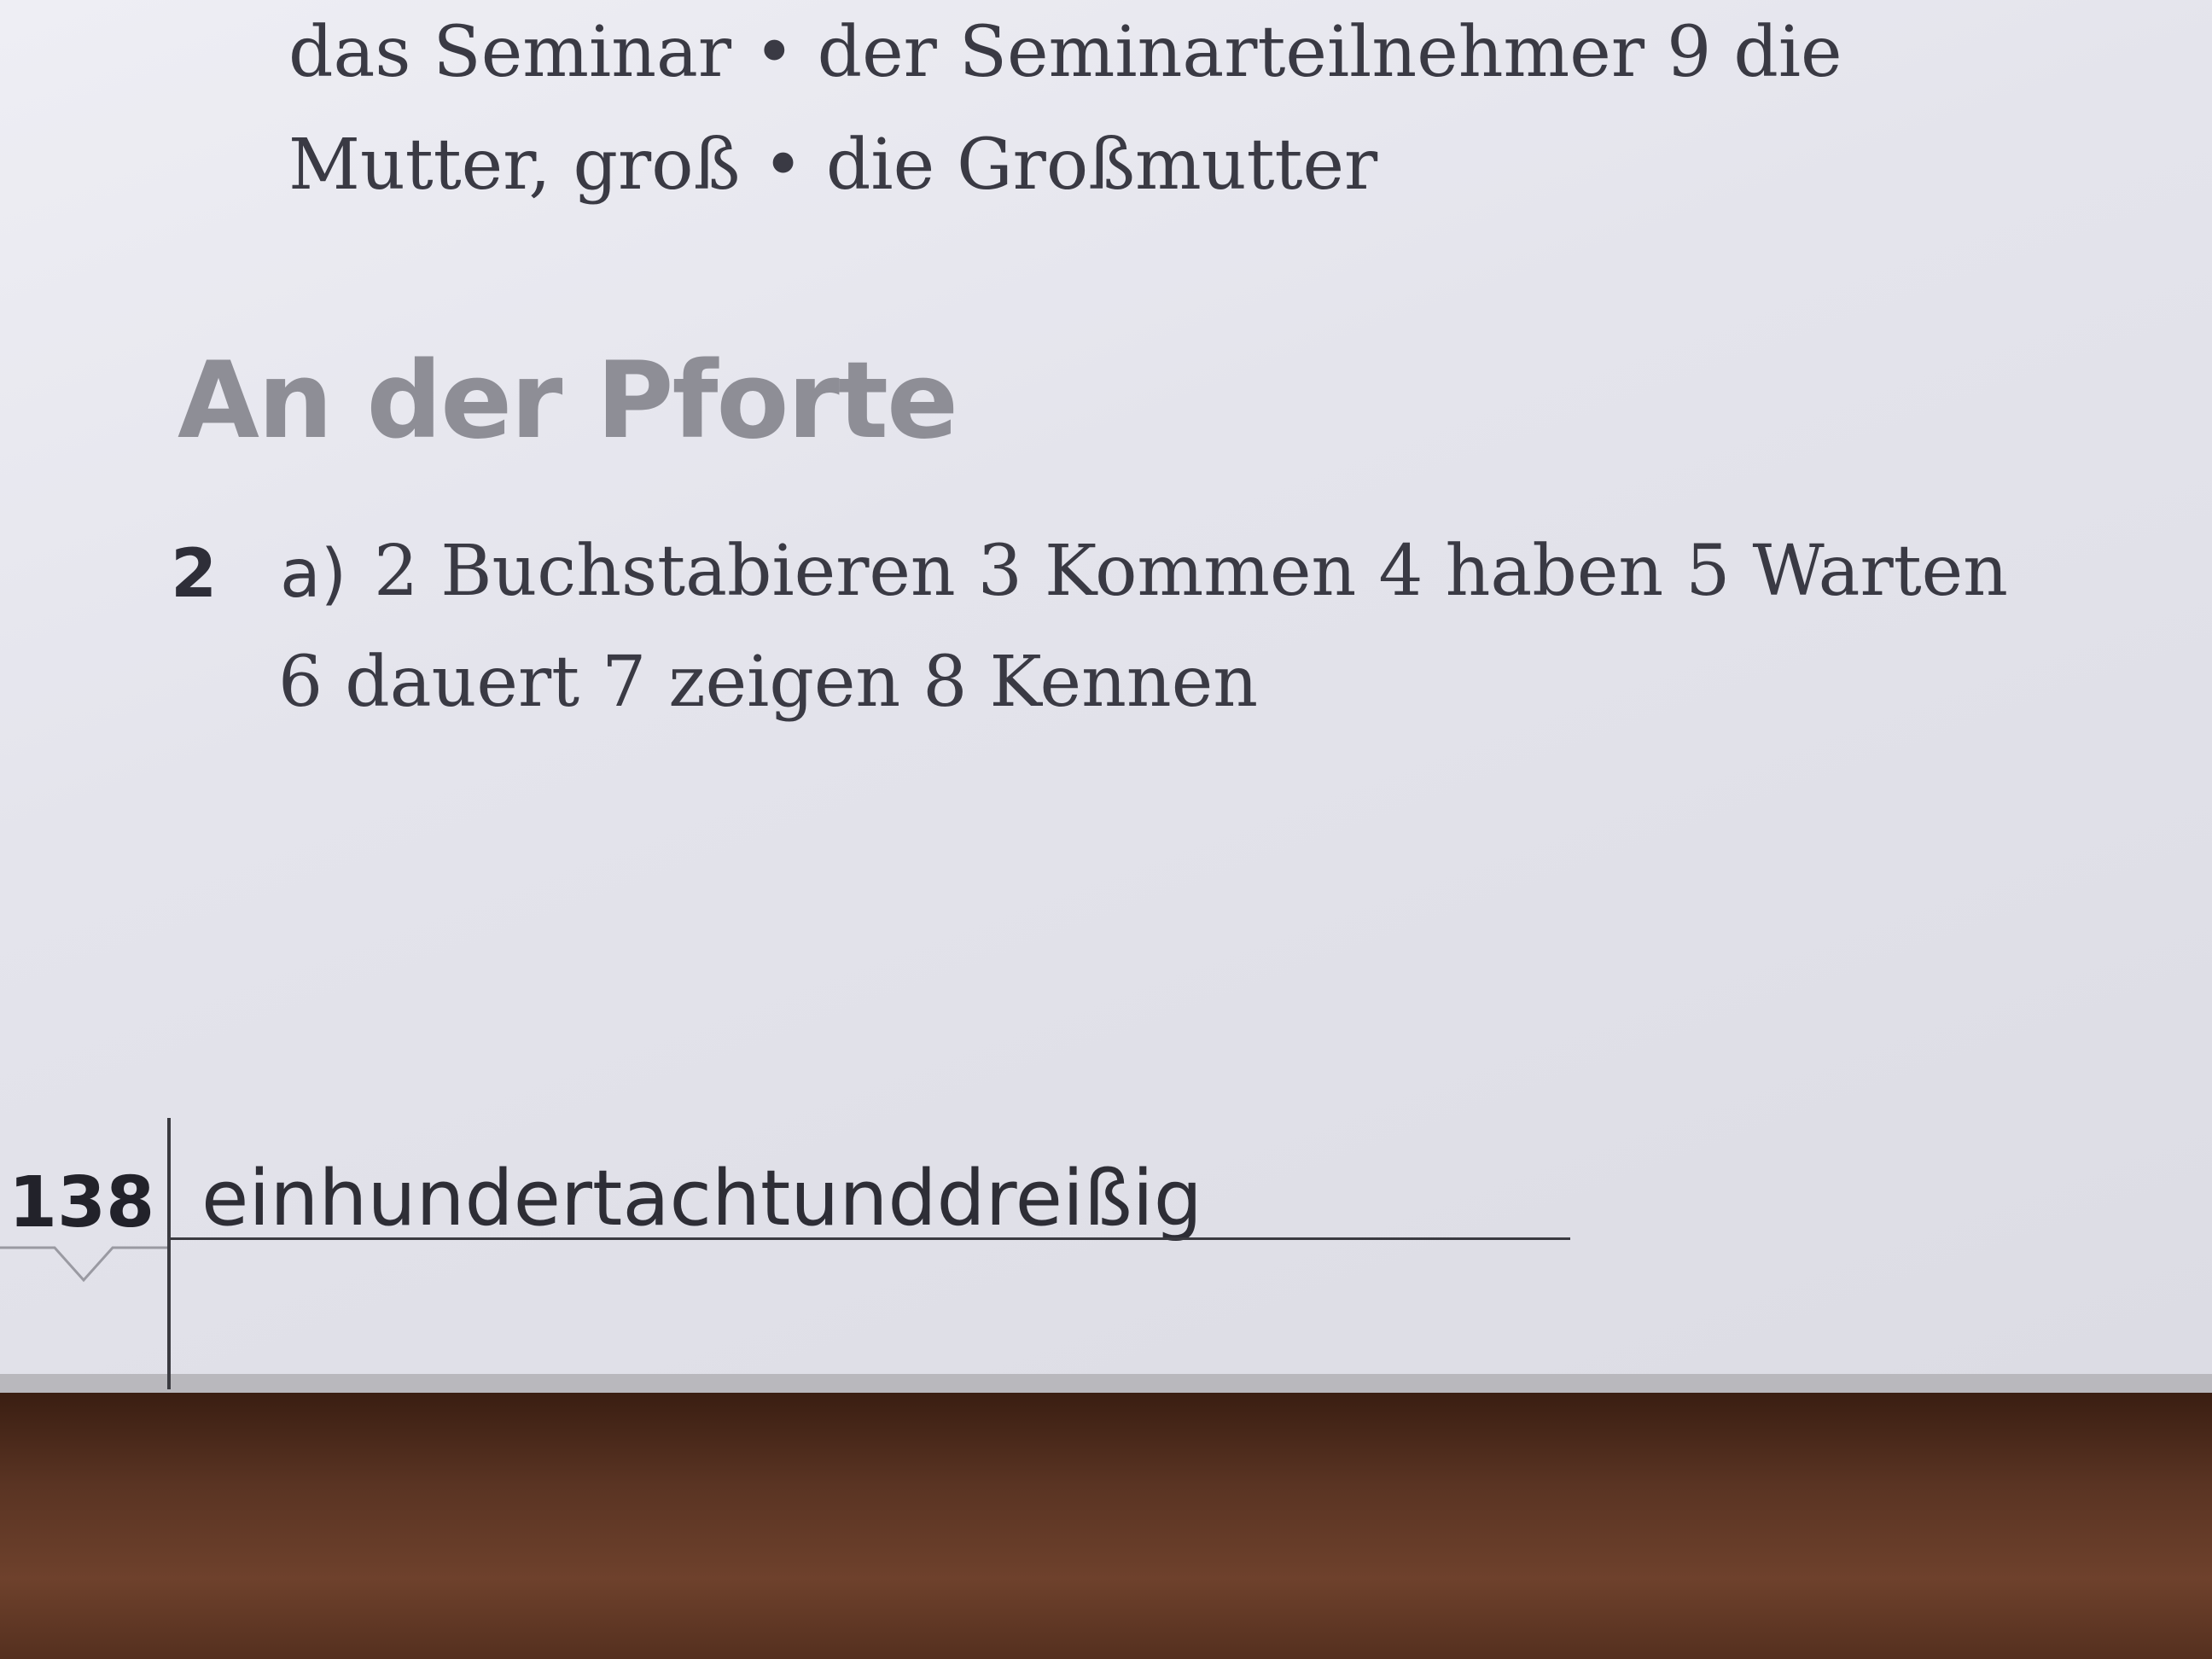  What do you see at coordinates (194, 574) in the screenshot?
I see `exercise-number: 2` at bounding box center [194, 574].